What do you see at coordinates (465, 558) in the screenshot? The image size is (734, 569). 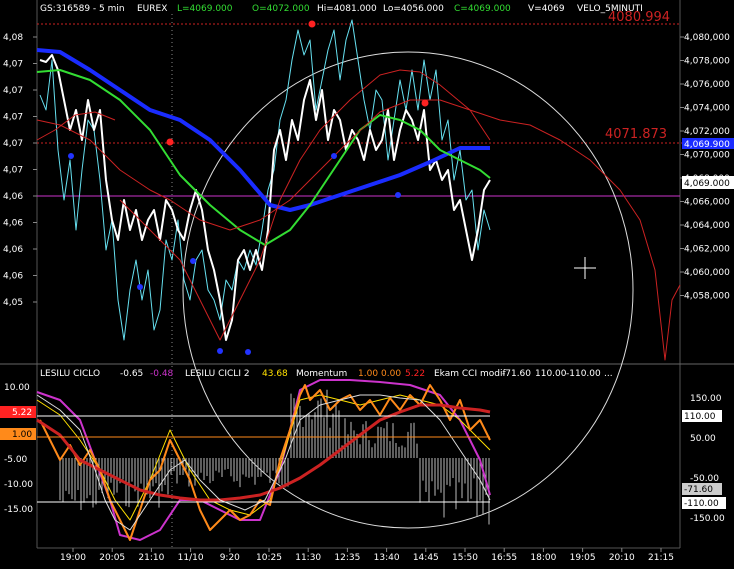 I see `time-tick-label: 15:50` at bounding box center [465, 558].